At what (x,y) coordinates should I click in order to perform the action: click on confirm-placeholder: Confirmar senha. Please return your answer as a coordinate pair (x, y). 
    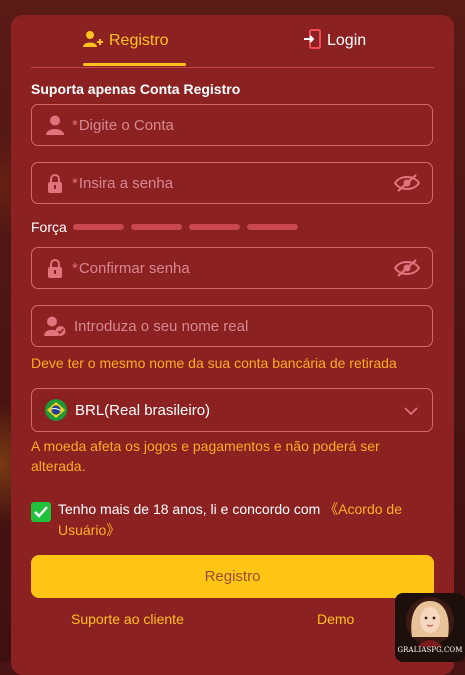
    Looking at the image, I should click on (134, 268).